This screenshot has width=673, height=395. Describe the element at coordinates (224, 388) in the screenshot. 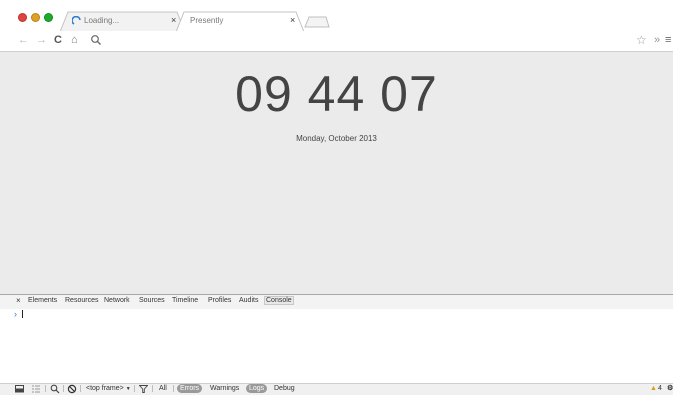

I see `filter-warnings: Warnings` at that location.